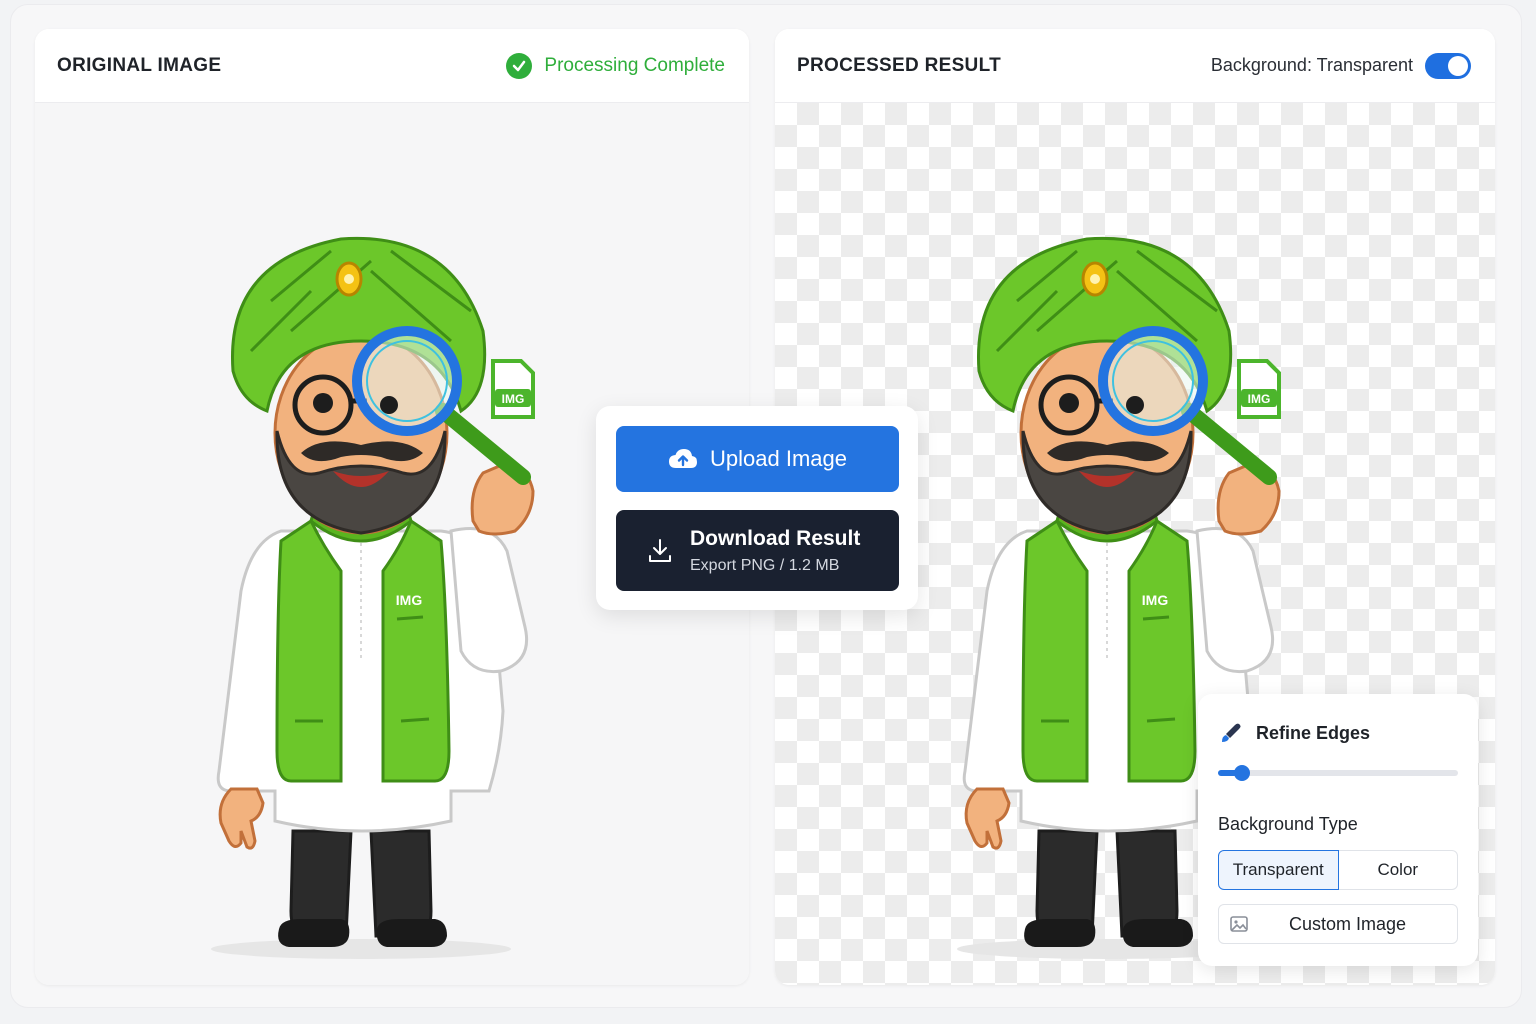  I want to click on image-icon, so click(1239, 924).